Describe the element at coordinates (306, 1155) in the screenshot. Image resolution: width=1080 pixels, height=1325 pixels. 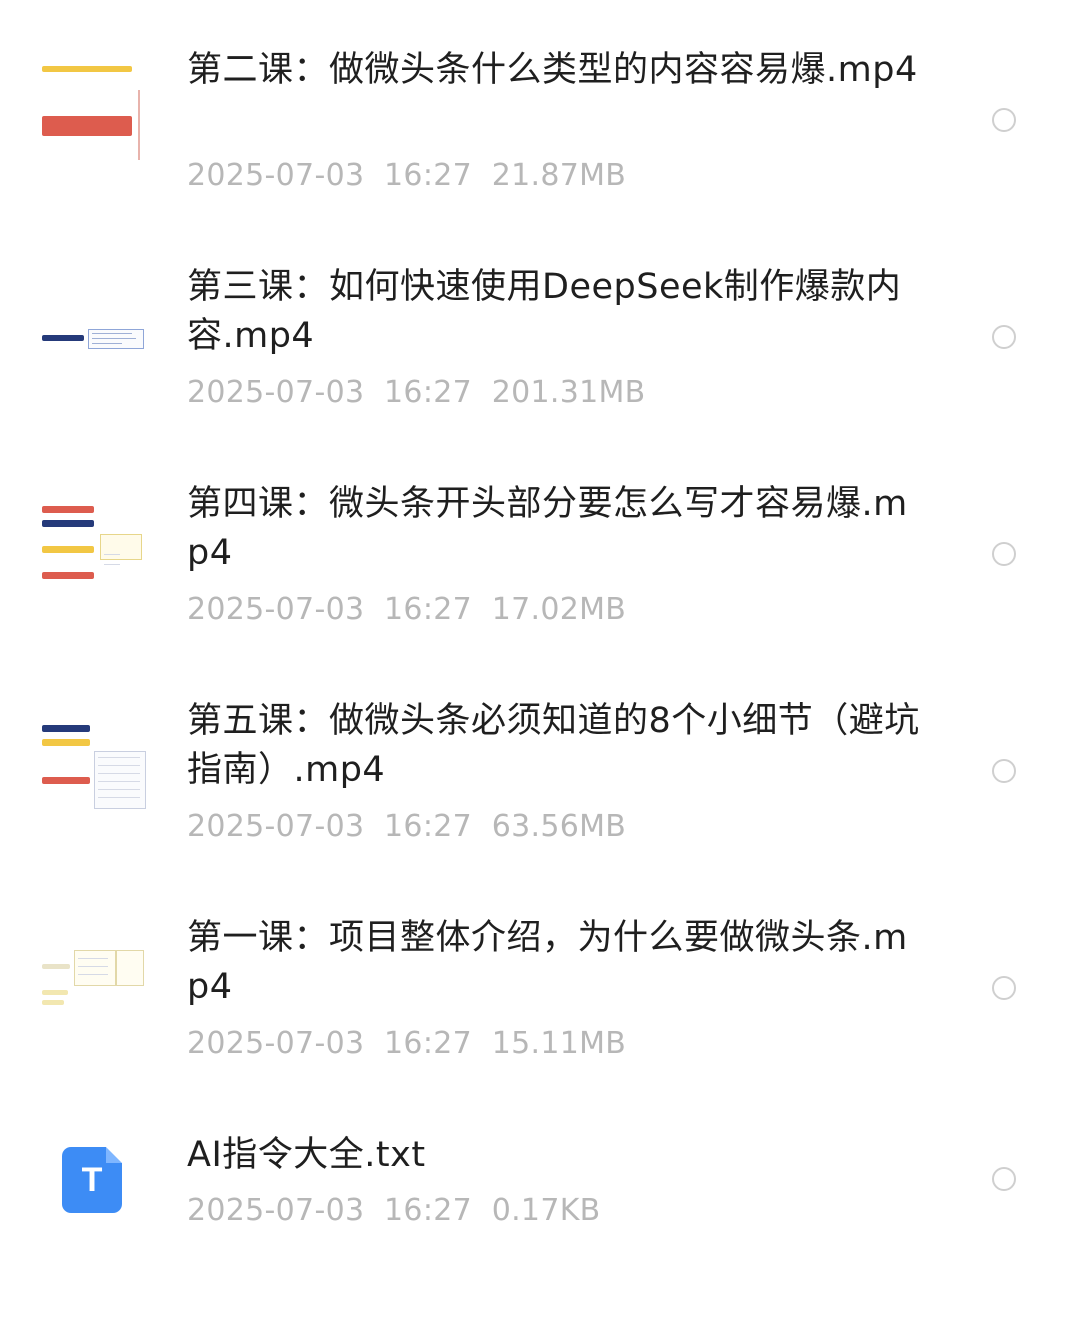
I see `file-name: AI指令大全.txt` at that location.